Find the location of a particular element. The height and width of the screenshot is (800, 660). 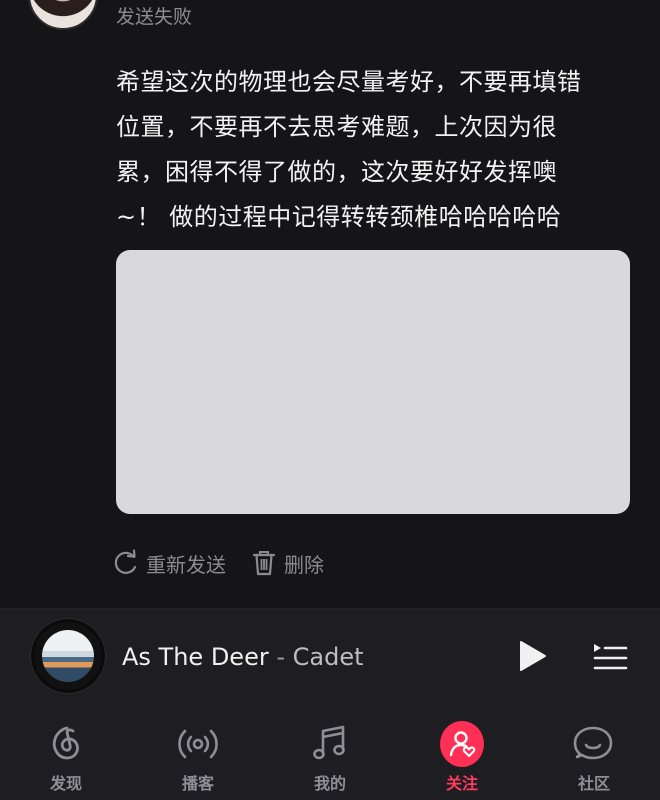

mini-player: As The Deer - Cadet is located at coordinates (330, 658).